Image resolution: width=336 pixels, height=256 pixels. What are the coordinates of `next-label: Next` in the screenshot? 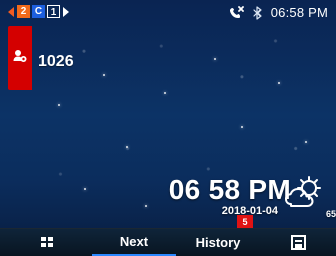 It's located at (134, 241).